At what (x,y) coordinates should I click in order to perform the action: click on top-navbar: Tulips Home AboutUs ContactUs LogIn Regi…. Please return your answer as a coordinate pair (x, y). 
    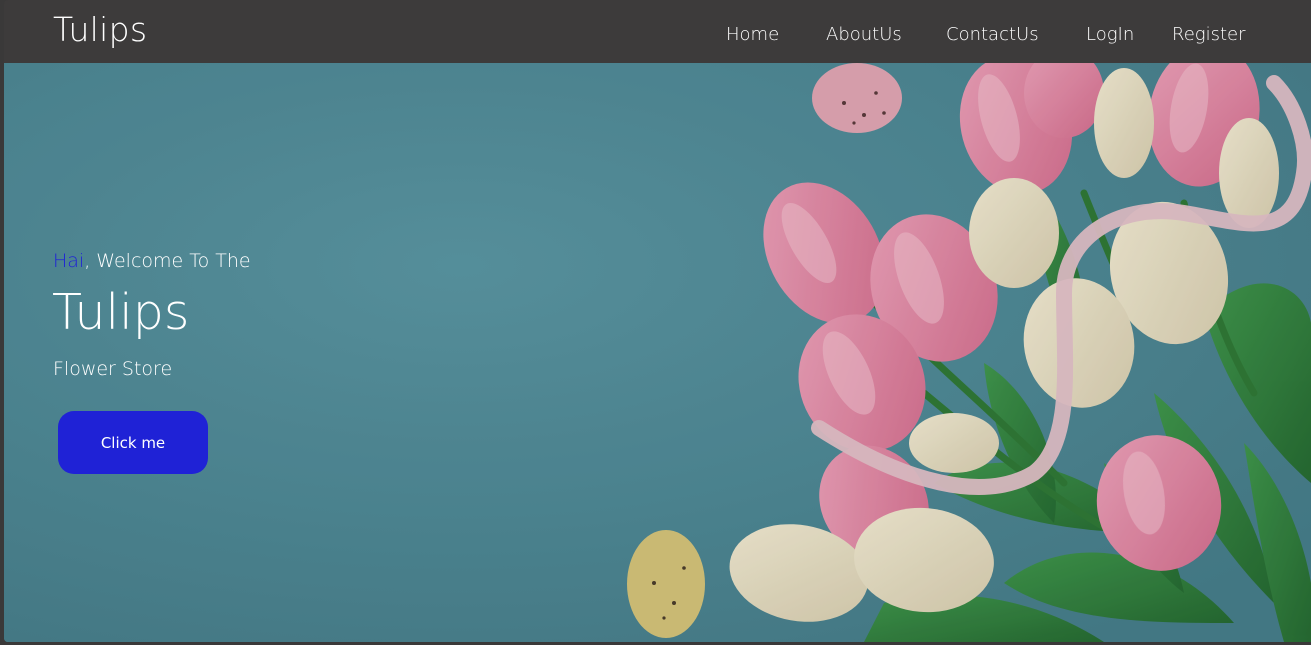
    Looking at the image, I should click on (657, 32).